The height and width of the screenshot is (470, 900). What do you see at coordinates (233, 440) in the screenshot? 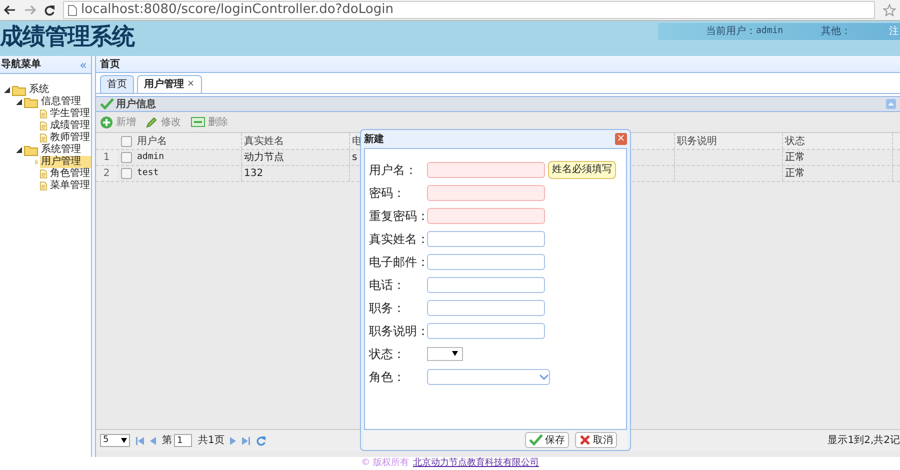
I see `next-page-icon` at bounding box center [233, 440].